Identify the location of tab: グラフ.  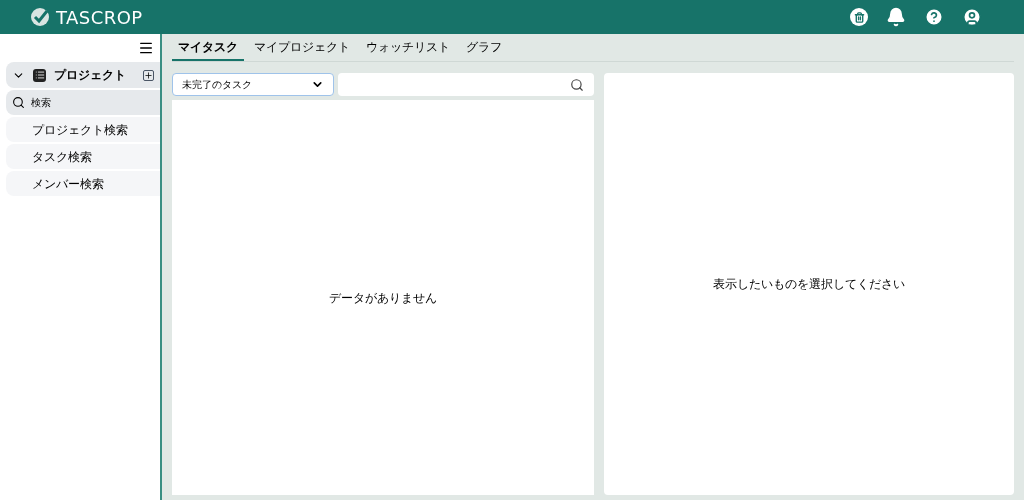
(484, 47).